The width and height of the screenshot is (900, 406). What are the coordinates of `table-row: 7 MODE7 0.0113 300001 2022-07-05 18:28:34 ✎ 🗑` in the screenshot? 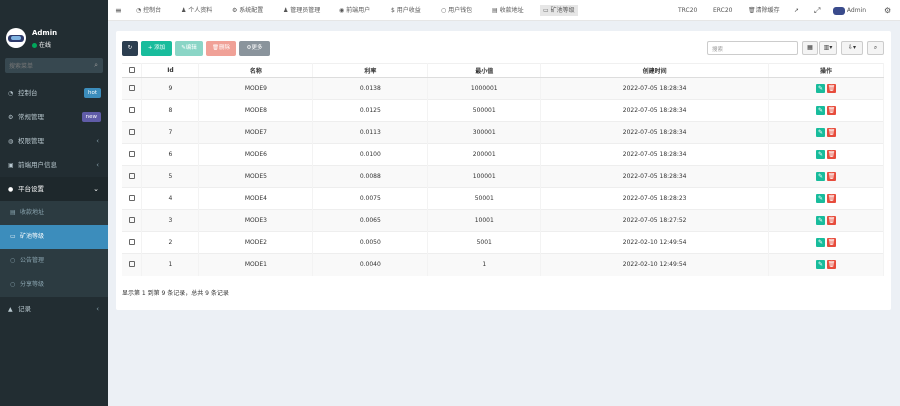 It's located at (503, 132).